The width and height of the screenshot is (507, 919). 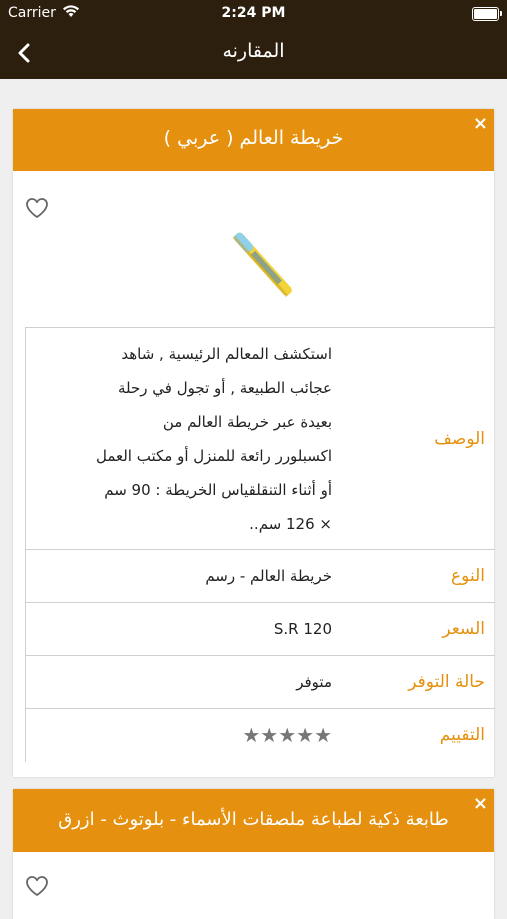 I want to click on status-bar: Carrier 2:24 PM, so click(x=253, y=14).